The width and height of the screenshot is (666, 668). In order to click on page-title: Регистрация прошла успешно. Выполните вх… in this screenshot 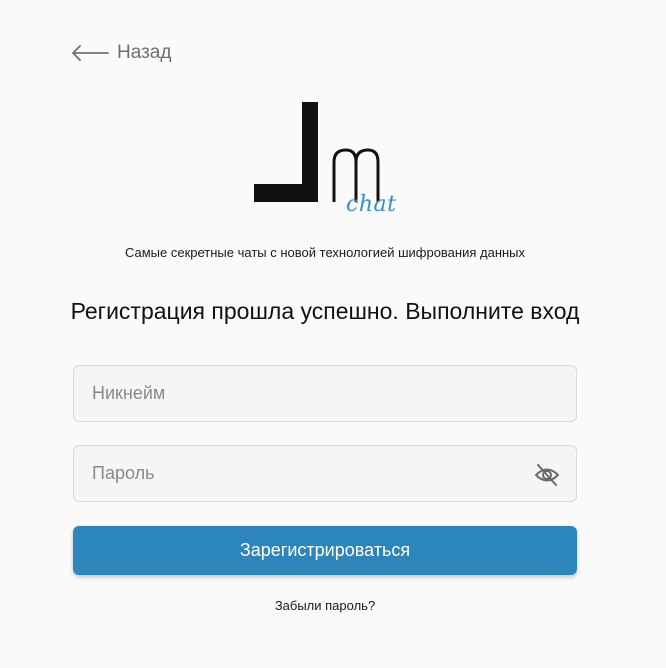, I will do `click(325, 311)`.